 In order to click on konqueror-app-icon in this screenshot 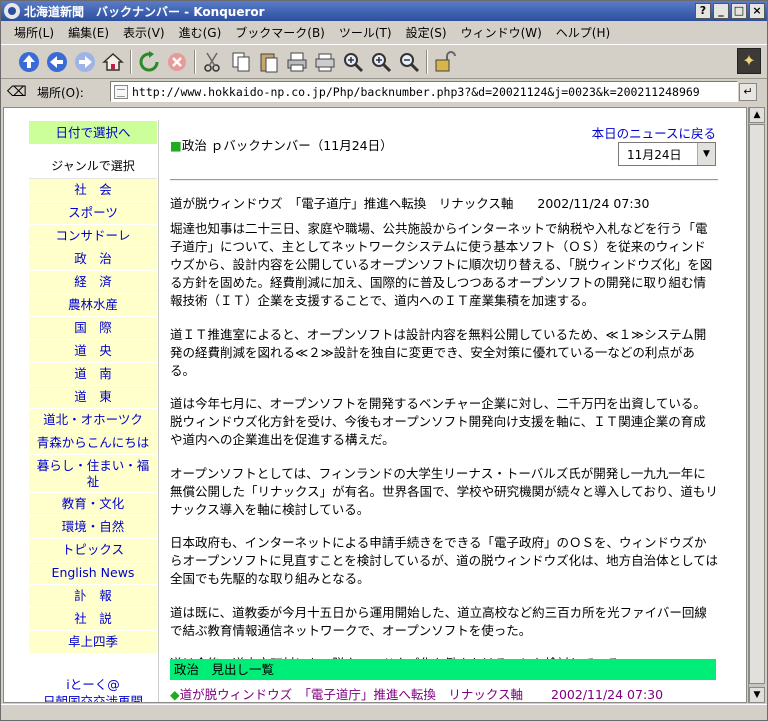, I will do `click(12, 11)`.